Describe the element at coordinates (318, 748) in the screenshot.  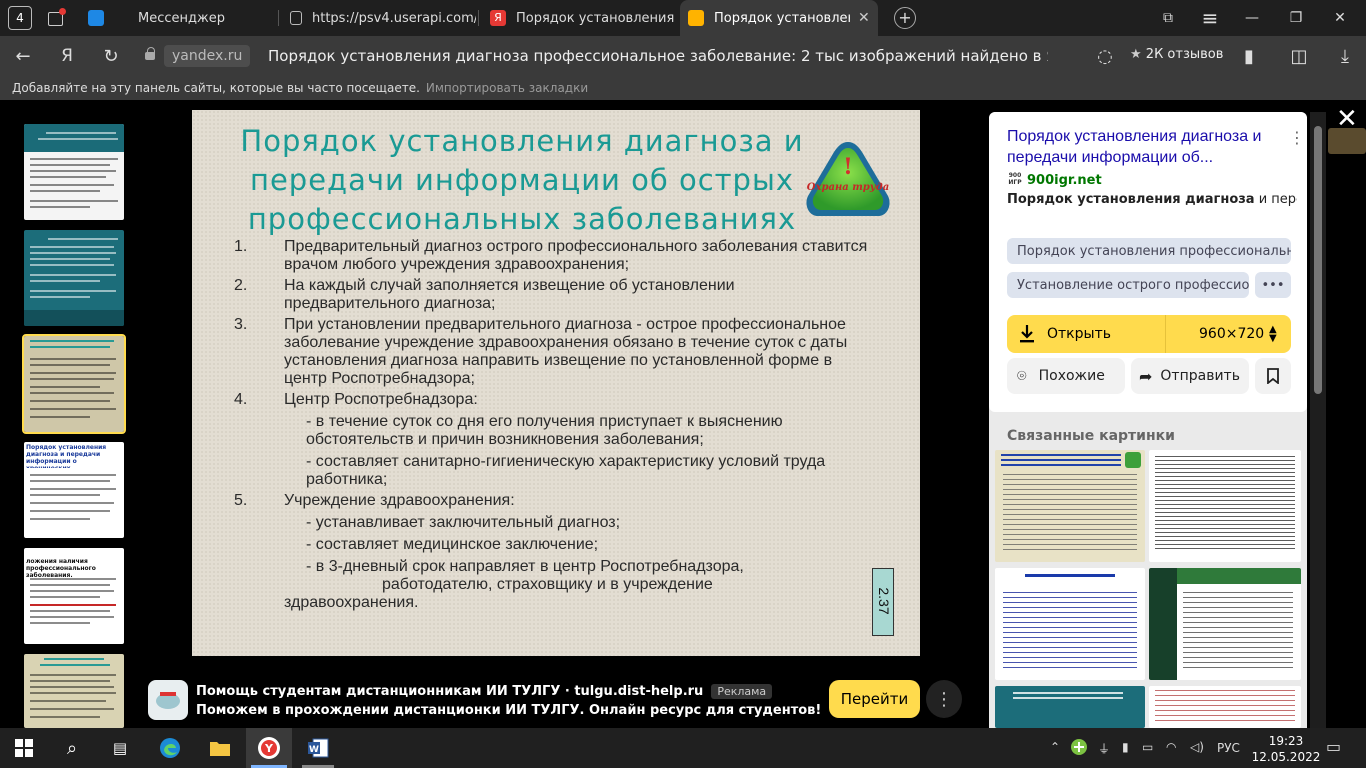
I see `word-icon: W` at that location.